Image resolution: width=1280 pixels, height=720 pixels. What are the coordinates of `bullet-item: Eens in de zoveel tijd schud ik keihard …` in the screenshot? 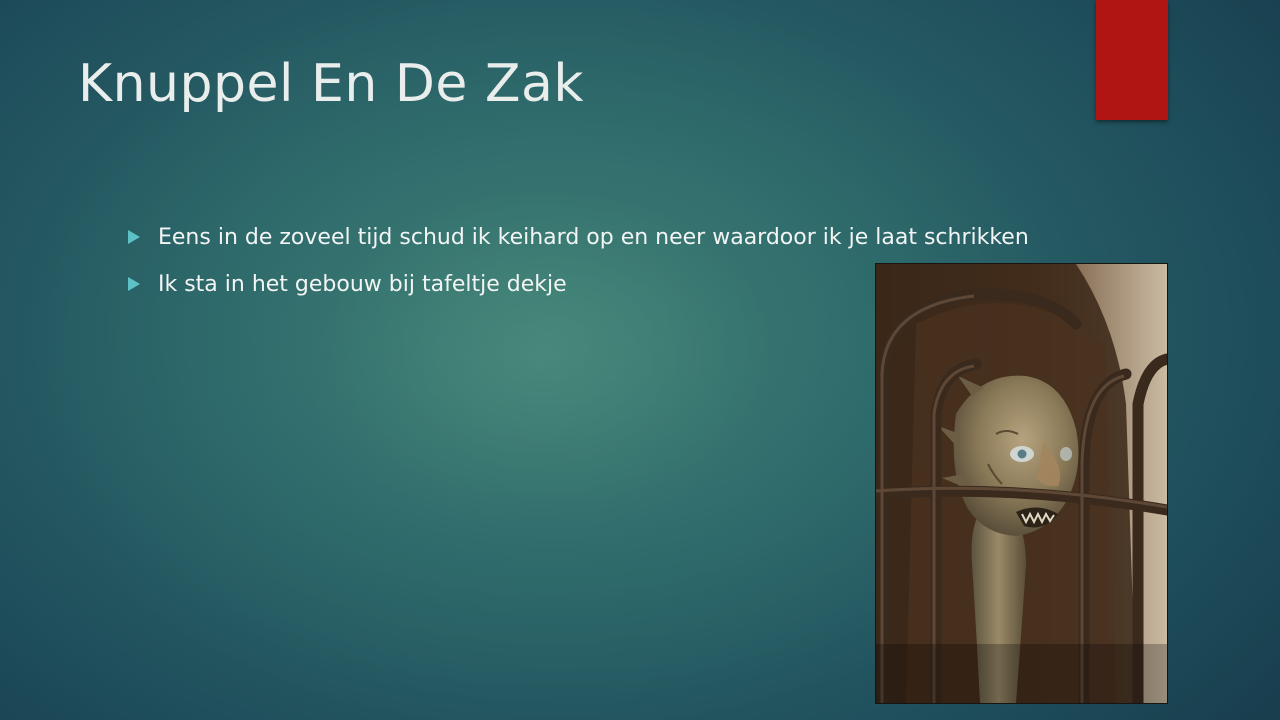 It's located at (608, 237).